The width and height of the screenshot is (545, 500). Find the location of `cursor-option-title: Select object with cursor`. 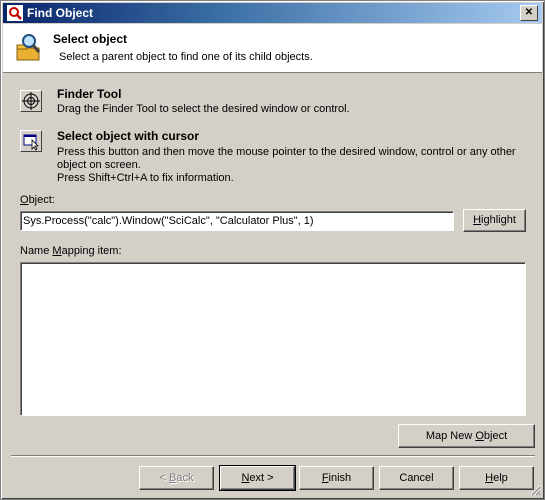

cursor-option-title: Select object with cursor is located at coordinates (128, 136).